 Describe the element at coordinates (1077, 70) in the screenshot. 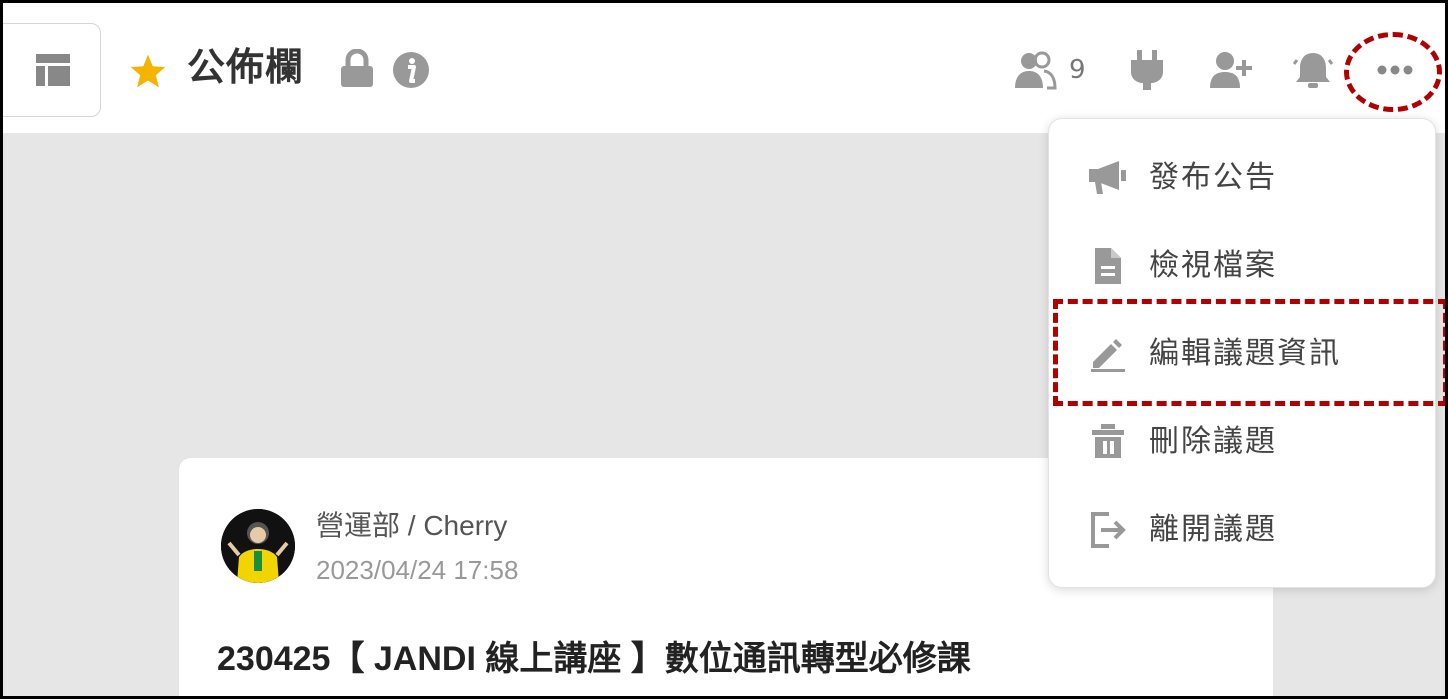

I see `member-count: 9` at that location.